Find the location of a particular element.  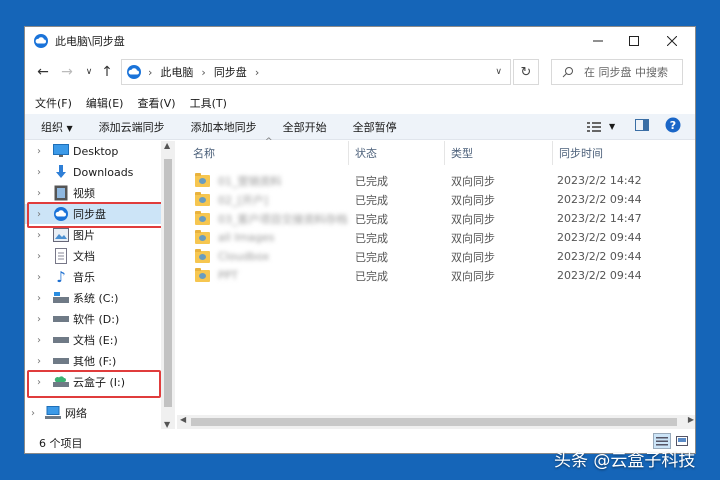

column-header-status: 状态 is located at coordinates (397, 153).